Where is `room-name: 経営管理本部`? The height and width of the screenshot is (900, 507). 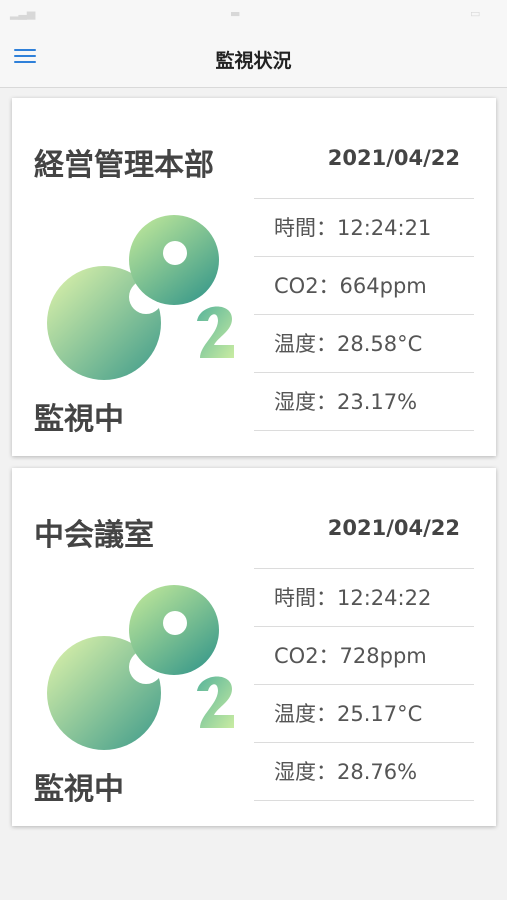 room-name: 経営管理本部 is located at coordinates (124, 165).